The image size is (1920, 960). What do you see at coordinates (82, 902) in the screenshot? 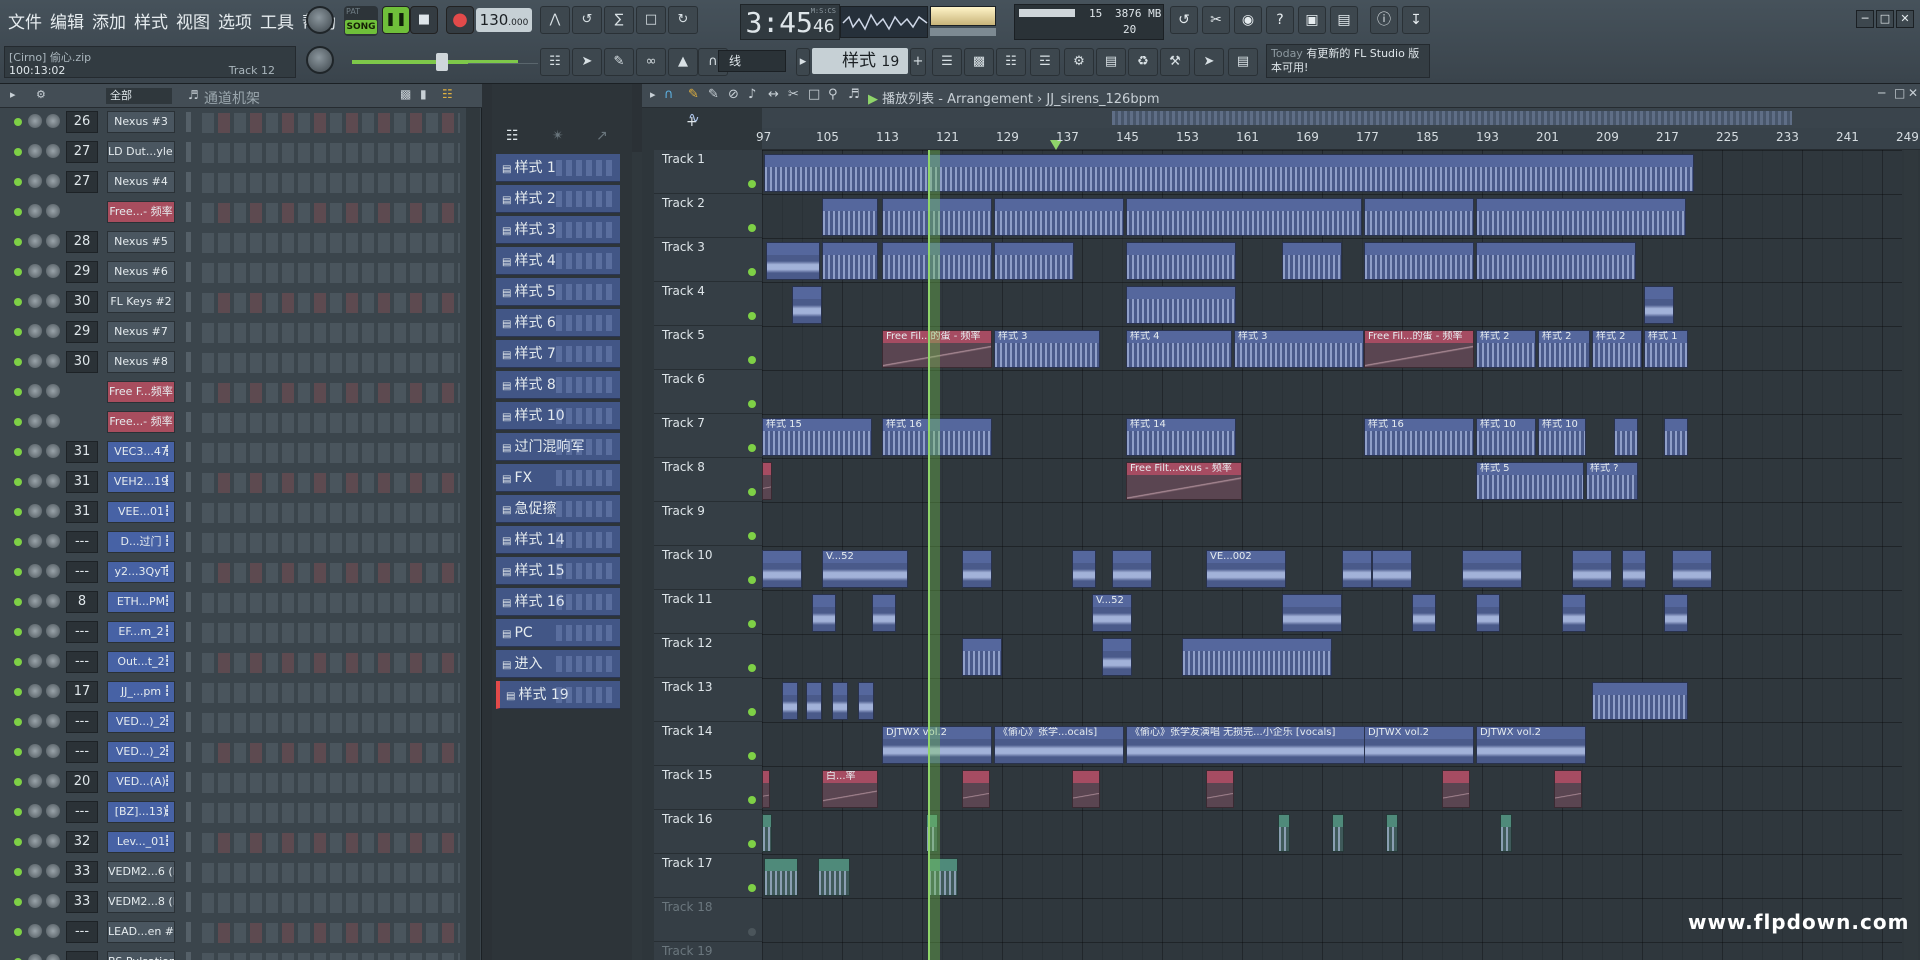
I see `channel-mixer-track: 33` at bounding box center [82, 902].